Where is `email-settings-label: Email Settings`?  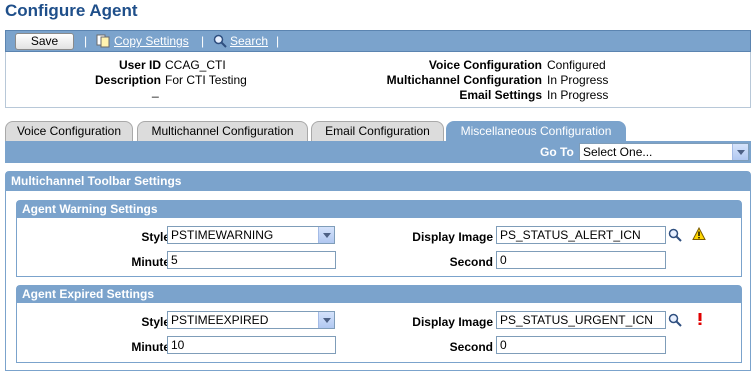
email-settings-label: Email Settings is located at coordinates (500, 95).